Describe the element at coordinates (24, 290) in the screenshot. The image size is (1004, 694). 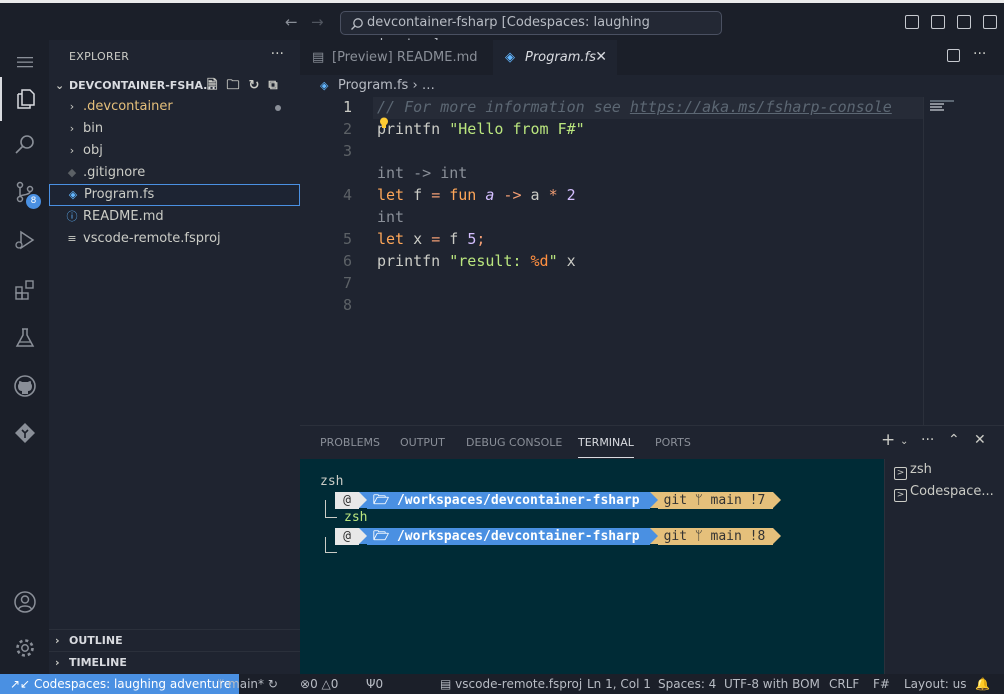
I see `extensions-icon` at that location.